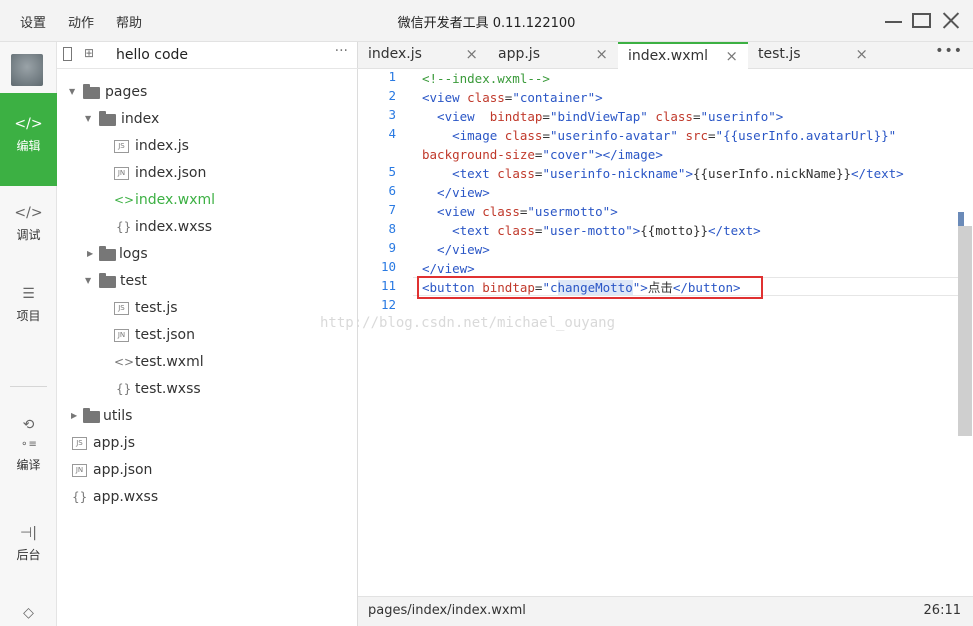  I want to click on backend-icon: ⊣|, so click(28, 533).